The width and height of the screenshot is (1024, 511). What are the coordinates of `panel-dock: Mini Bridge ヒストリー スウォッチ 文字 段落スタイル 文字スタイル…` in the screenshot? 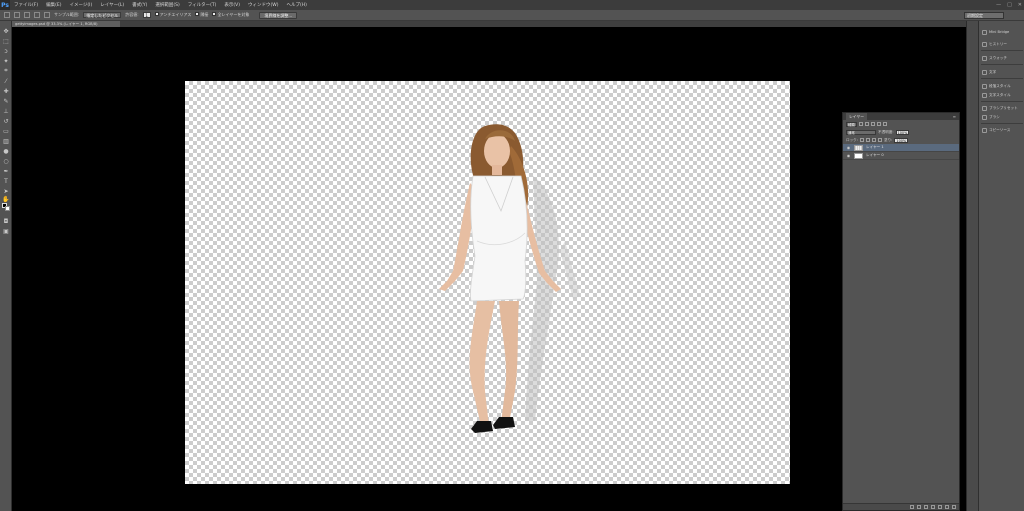 It's located at (1001, 266).